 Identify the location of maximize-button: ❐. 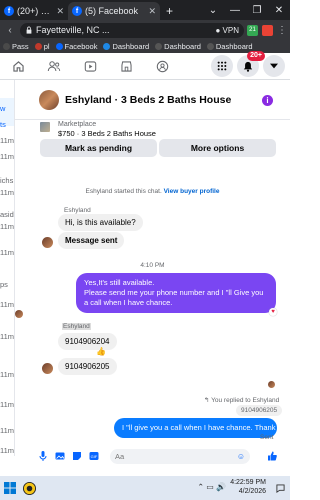
(257, 10).